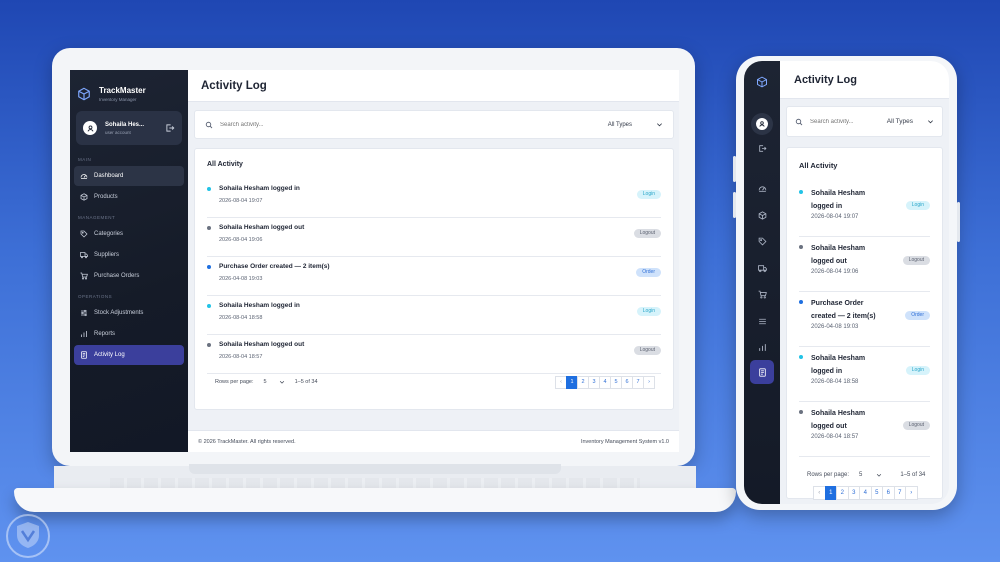 This screenshot has height=562, width=1000. Describe the element at coordinates (306, 382) in the screenshot. I see `page-range: 1–5 of 34` at that location.